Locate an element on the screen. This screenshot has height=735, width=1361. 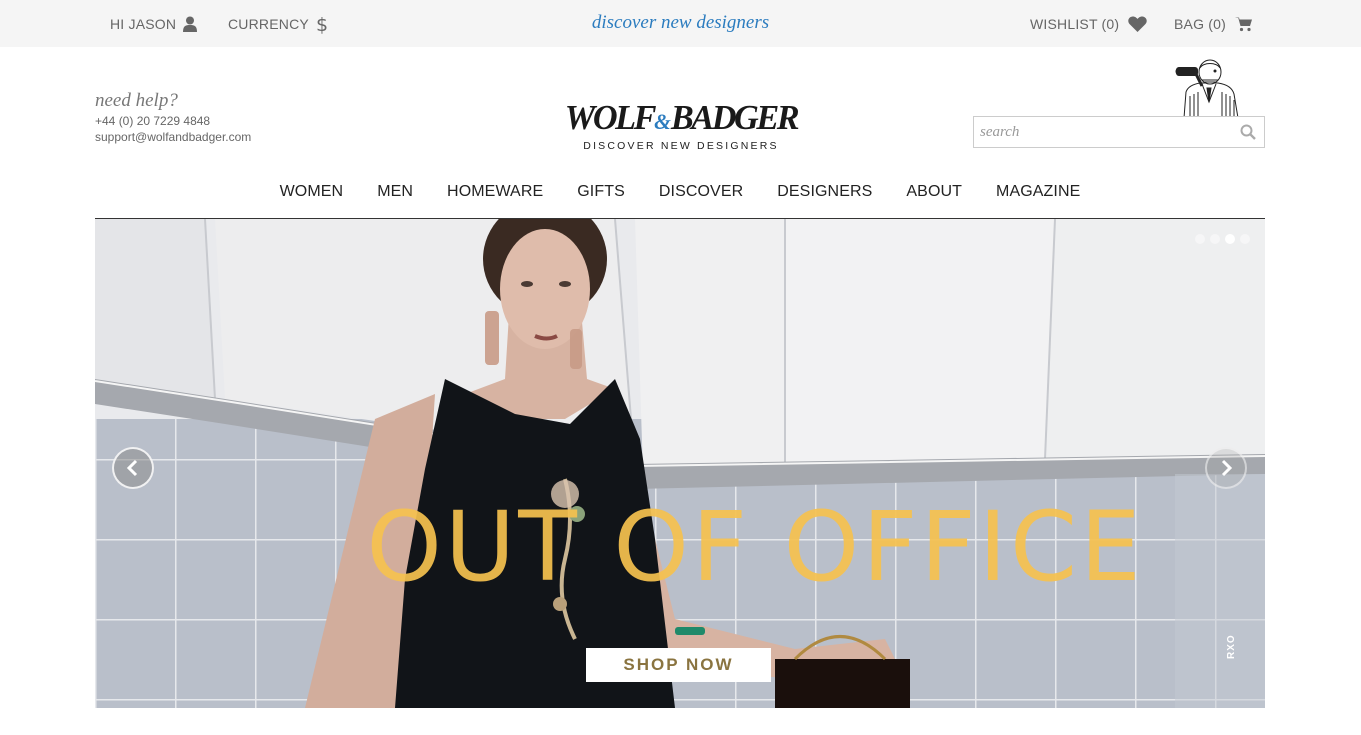
nav-item-men: MEN is located at coordinates (395, 196).